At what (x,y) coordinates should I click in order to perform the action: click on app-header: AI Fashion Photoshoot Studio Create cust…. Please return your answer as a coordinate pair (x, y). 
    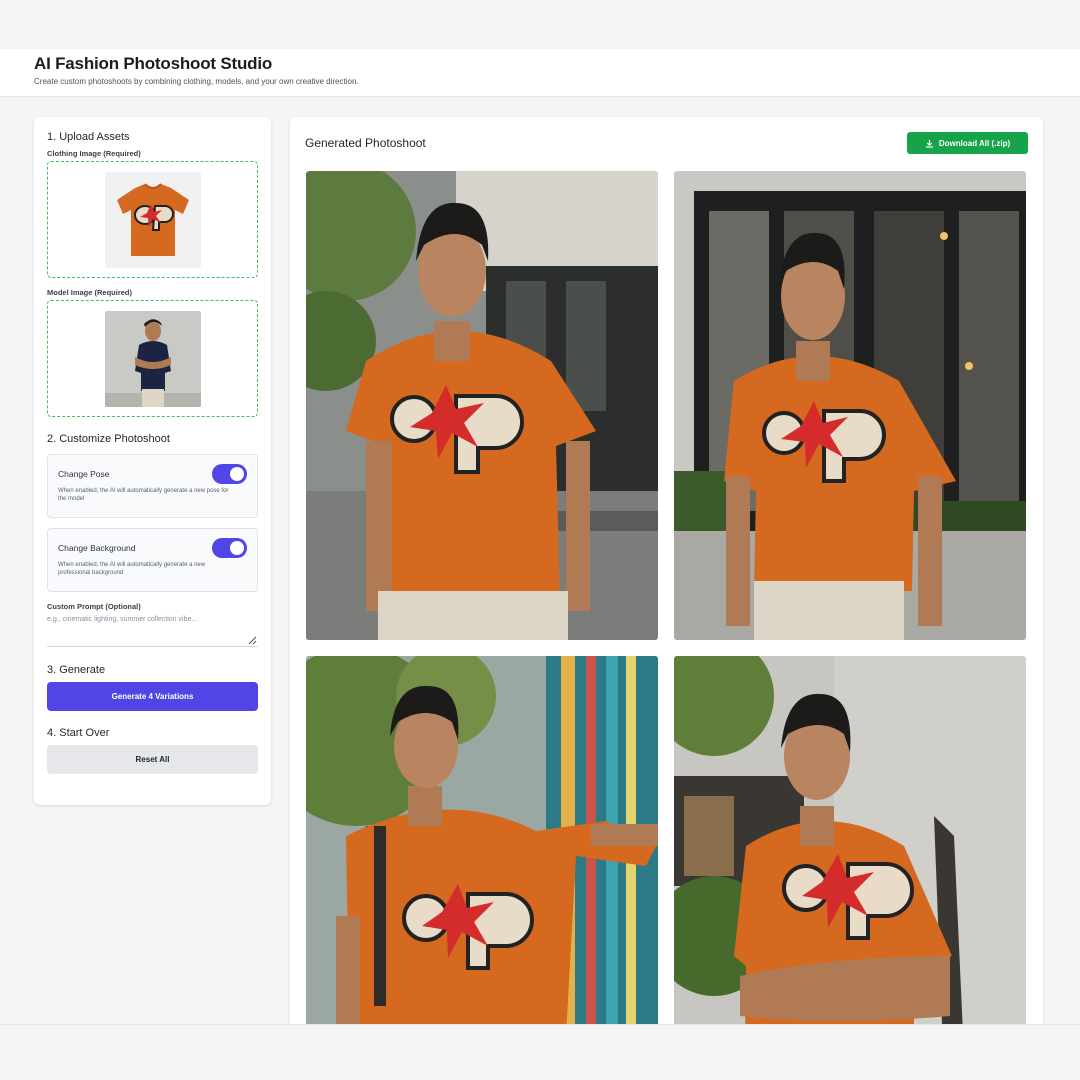
    Looking at the image, I should click on (540, 73).